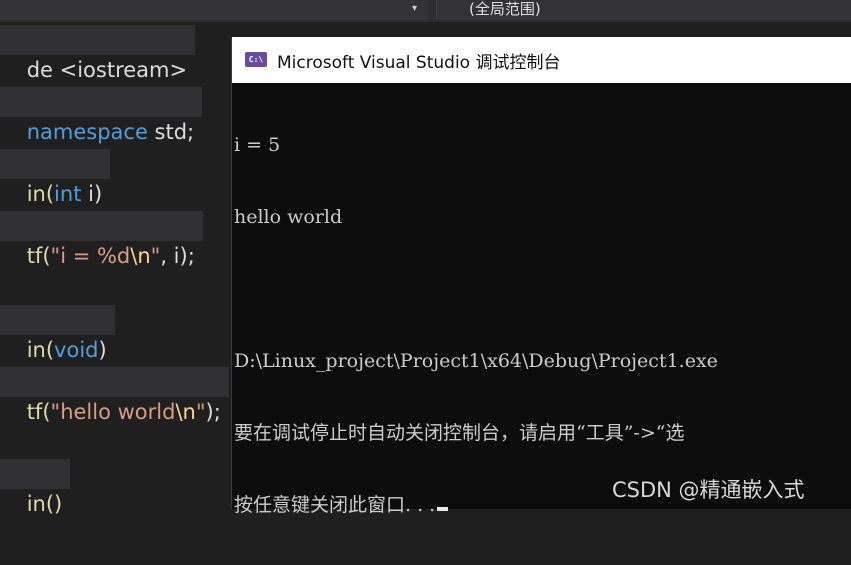  Describe the element at coordinates (257, 145) in the screenshot. I see `console-line: i = 5` at that location.